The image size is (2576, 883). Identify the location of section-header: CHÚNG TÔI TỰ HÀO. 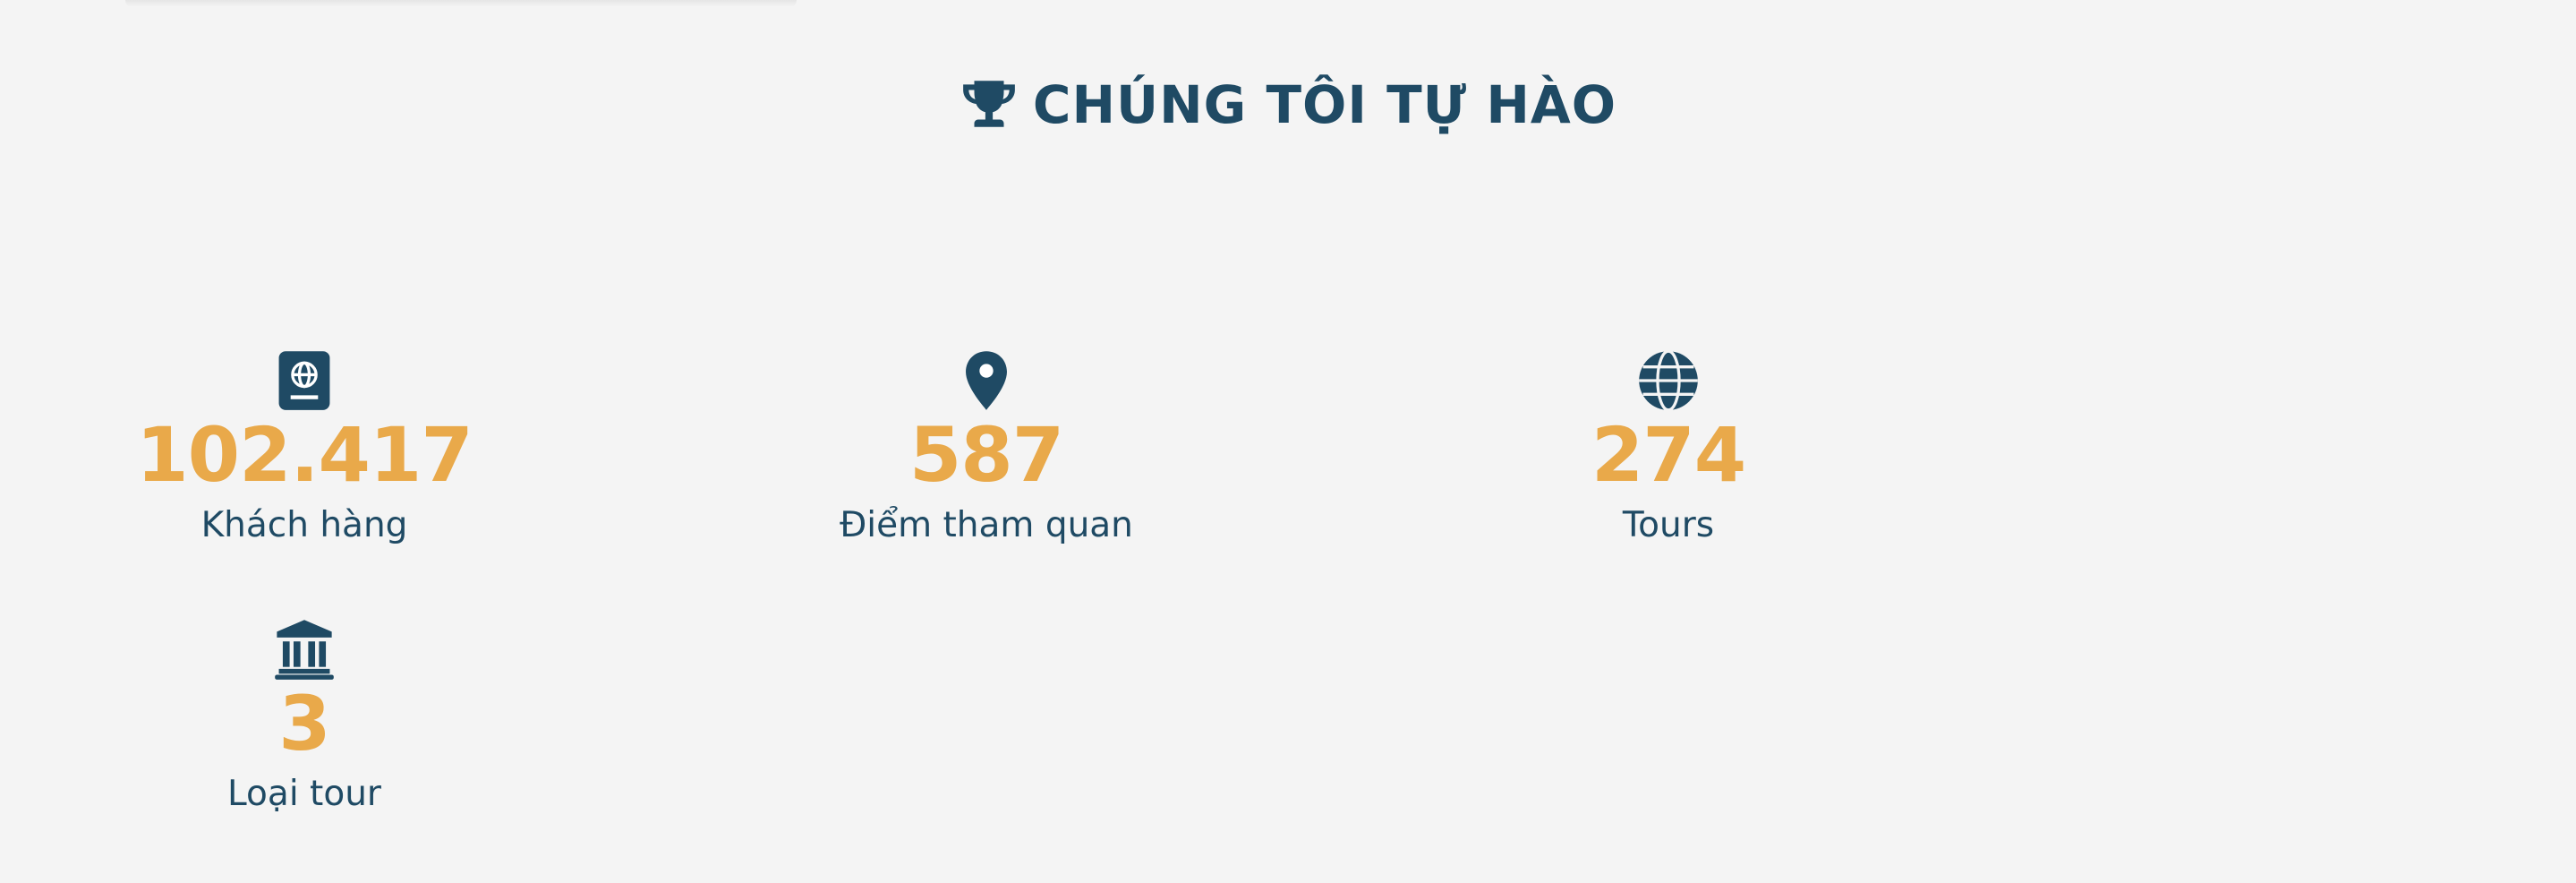
(1288, 105).